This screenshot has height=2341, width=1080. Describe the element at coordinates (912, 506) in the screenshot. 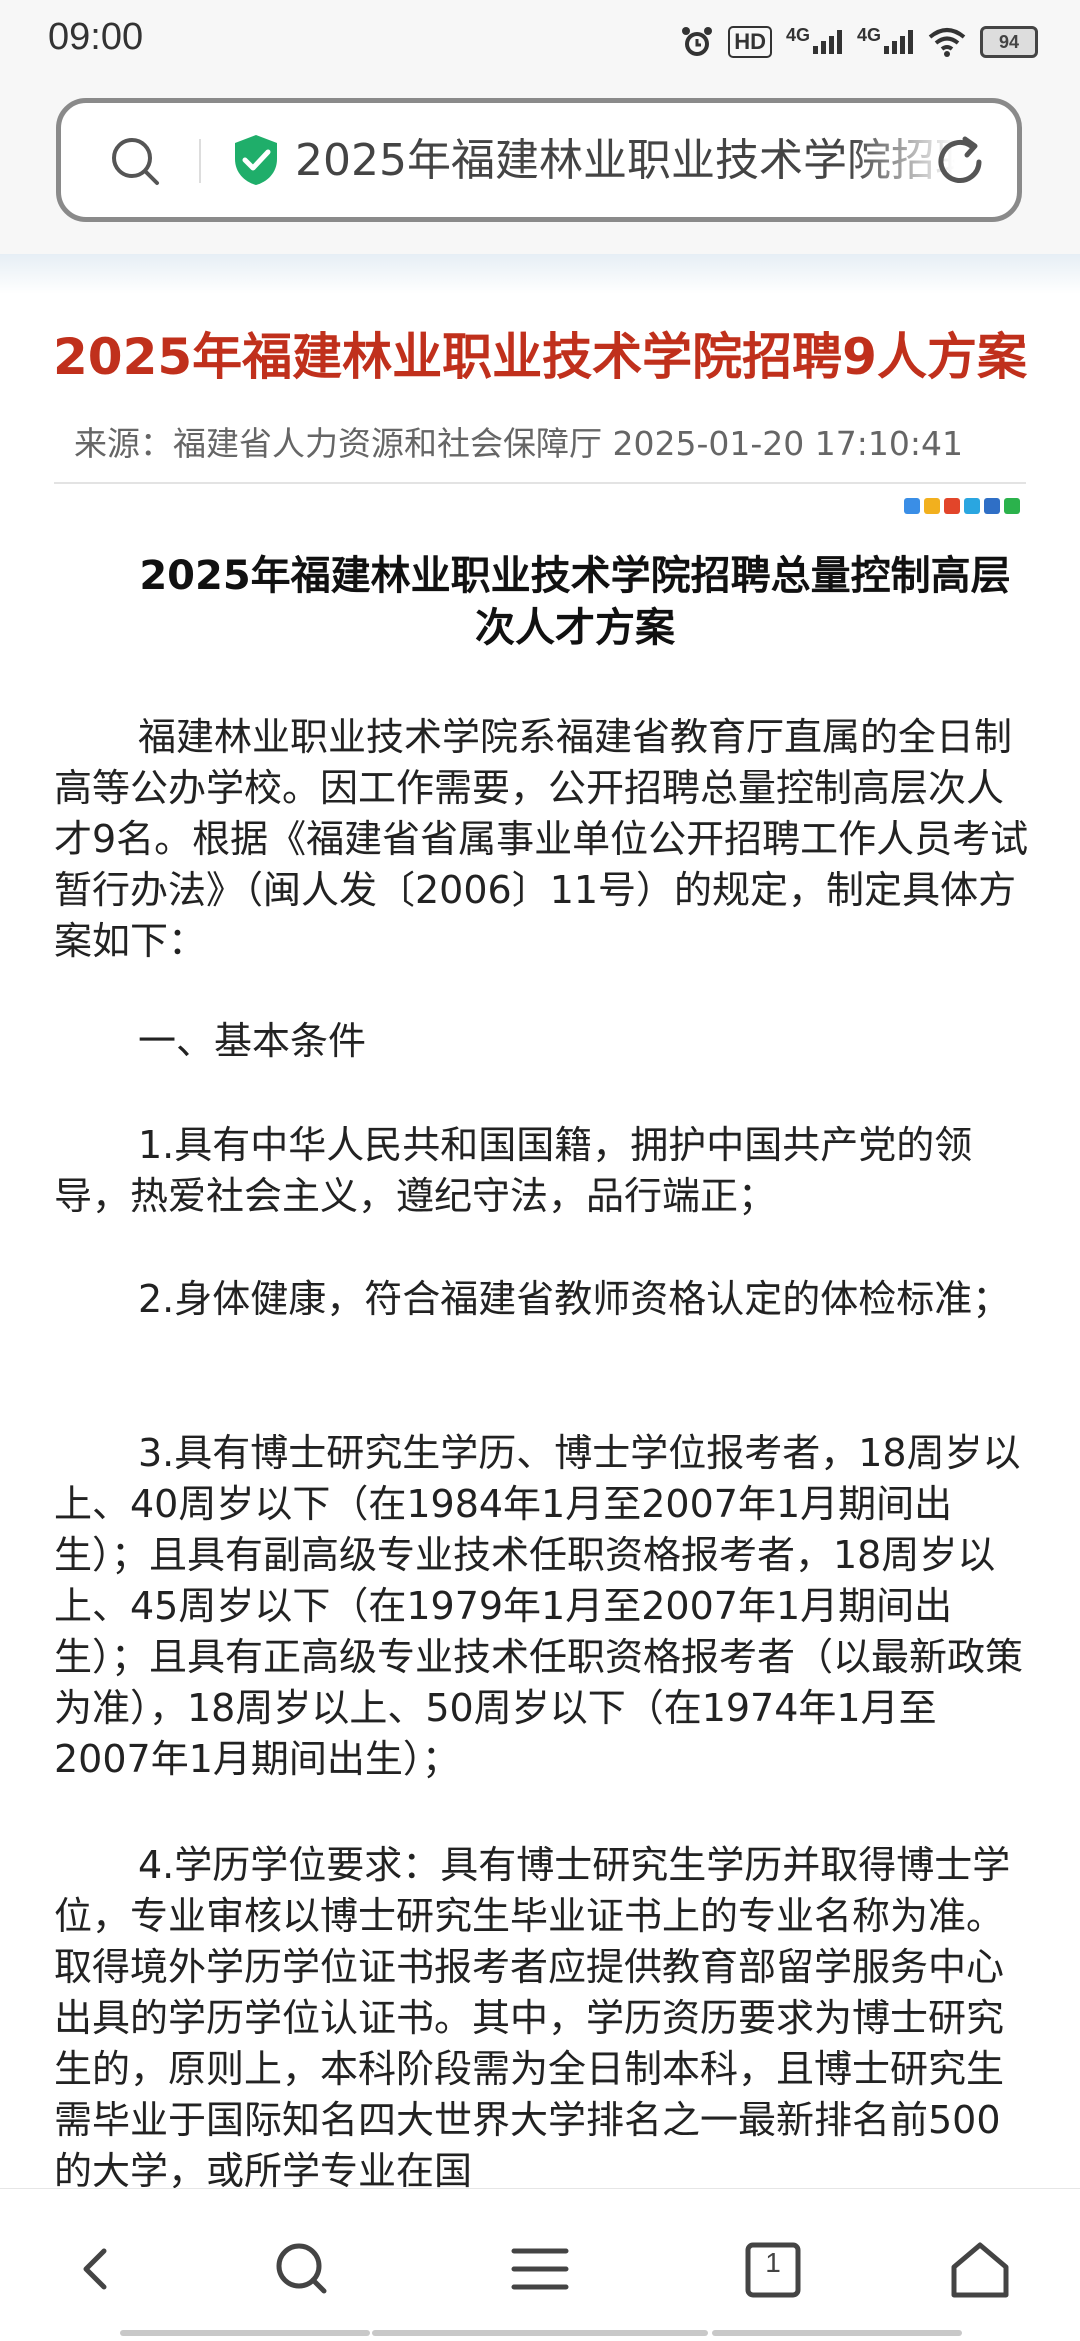

I see `share-plus-icon` at that location.